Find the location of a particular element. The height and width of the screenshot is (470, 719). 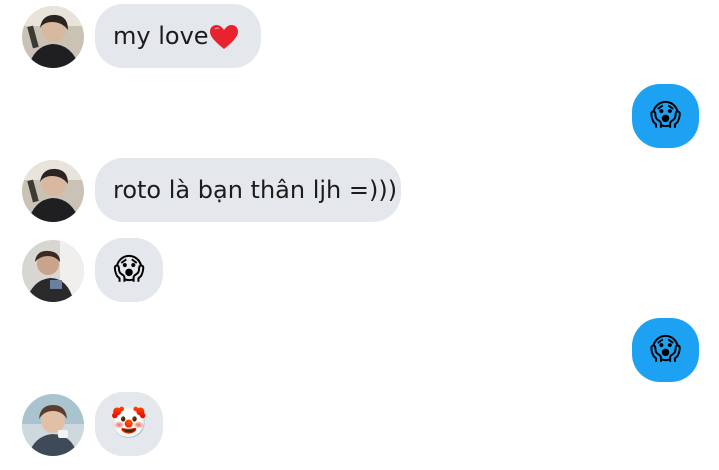

message-text: roto là bạn thân ljh =))) is located at coordinates (255, 190).